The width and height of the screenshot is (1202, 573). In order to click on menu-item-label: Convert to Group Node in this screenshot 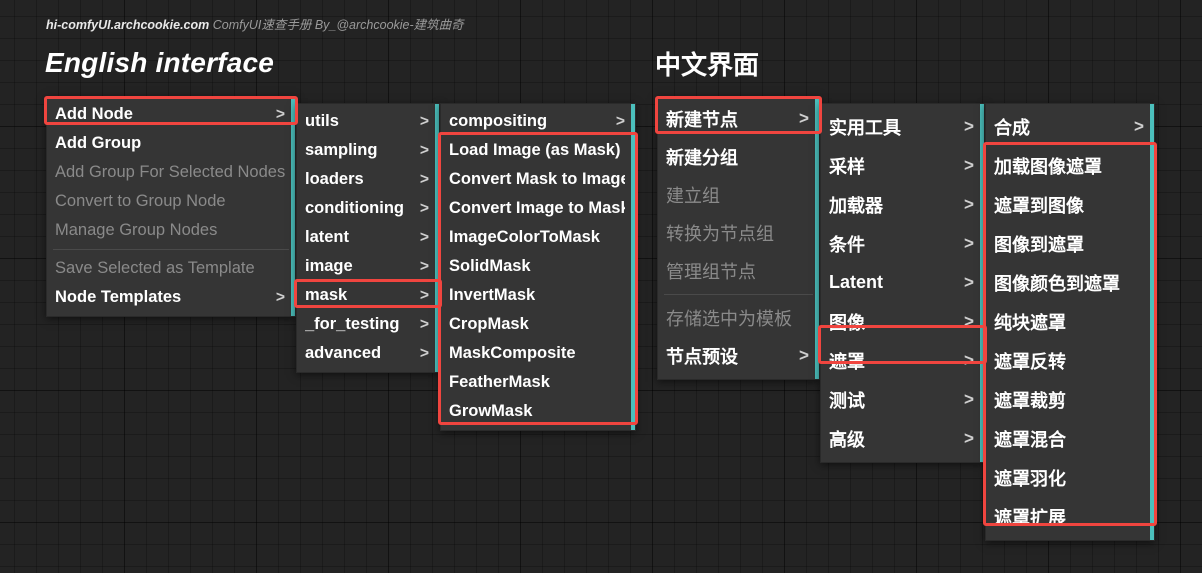, I will do `click(140, 201)`.